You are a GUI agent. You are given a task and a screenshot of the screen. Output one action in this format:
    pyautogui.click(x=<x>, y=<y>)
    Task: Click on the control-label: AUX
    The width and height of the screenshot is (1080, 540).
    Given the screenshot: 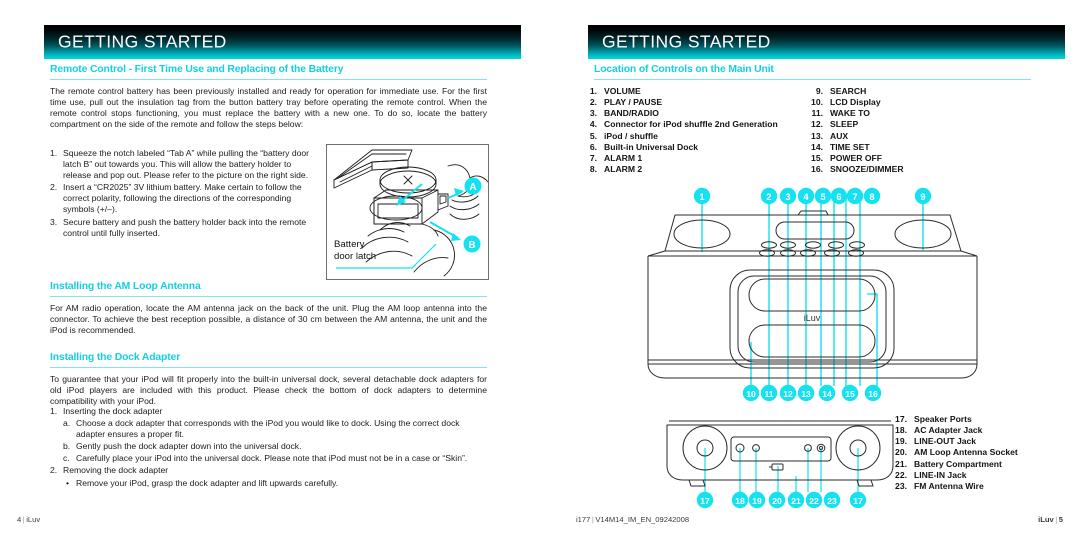 What is the action you would take?
    pyautogui.click(x=839, y=135)
    